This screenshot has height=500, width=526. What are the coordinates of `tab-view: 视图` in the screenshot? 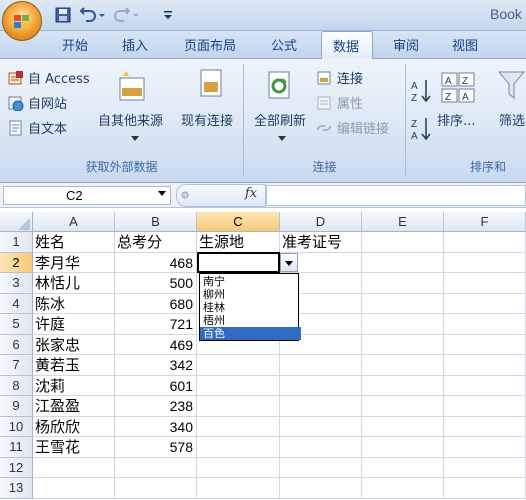 It's located at (465, 44).